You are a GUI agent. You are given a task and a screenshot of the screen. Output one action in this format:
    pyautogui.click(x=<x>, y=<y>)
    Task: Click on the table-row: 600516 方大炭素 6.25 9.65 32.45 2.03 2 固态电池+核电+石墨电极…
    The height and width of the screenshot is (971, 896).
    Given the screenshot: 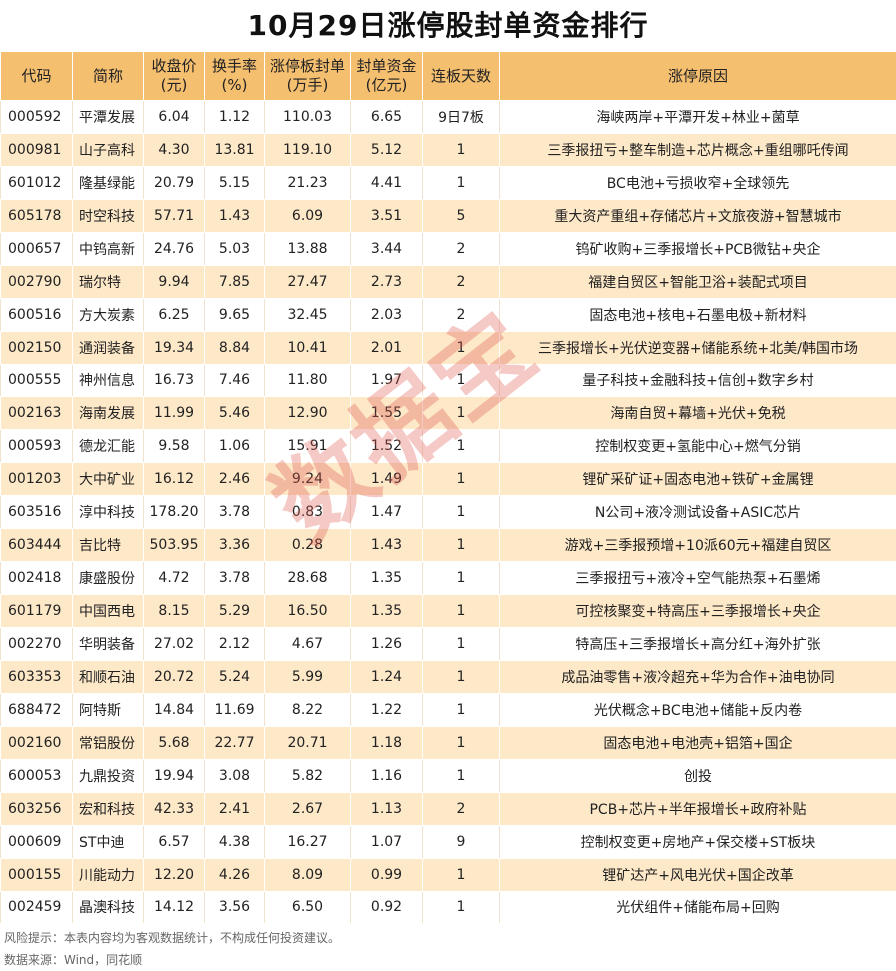 What is the action you would take?
    pyautogui.click(x=448, y=314)
    